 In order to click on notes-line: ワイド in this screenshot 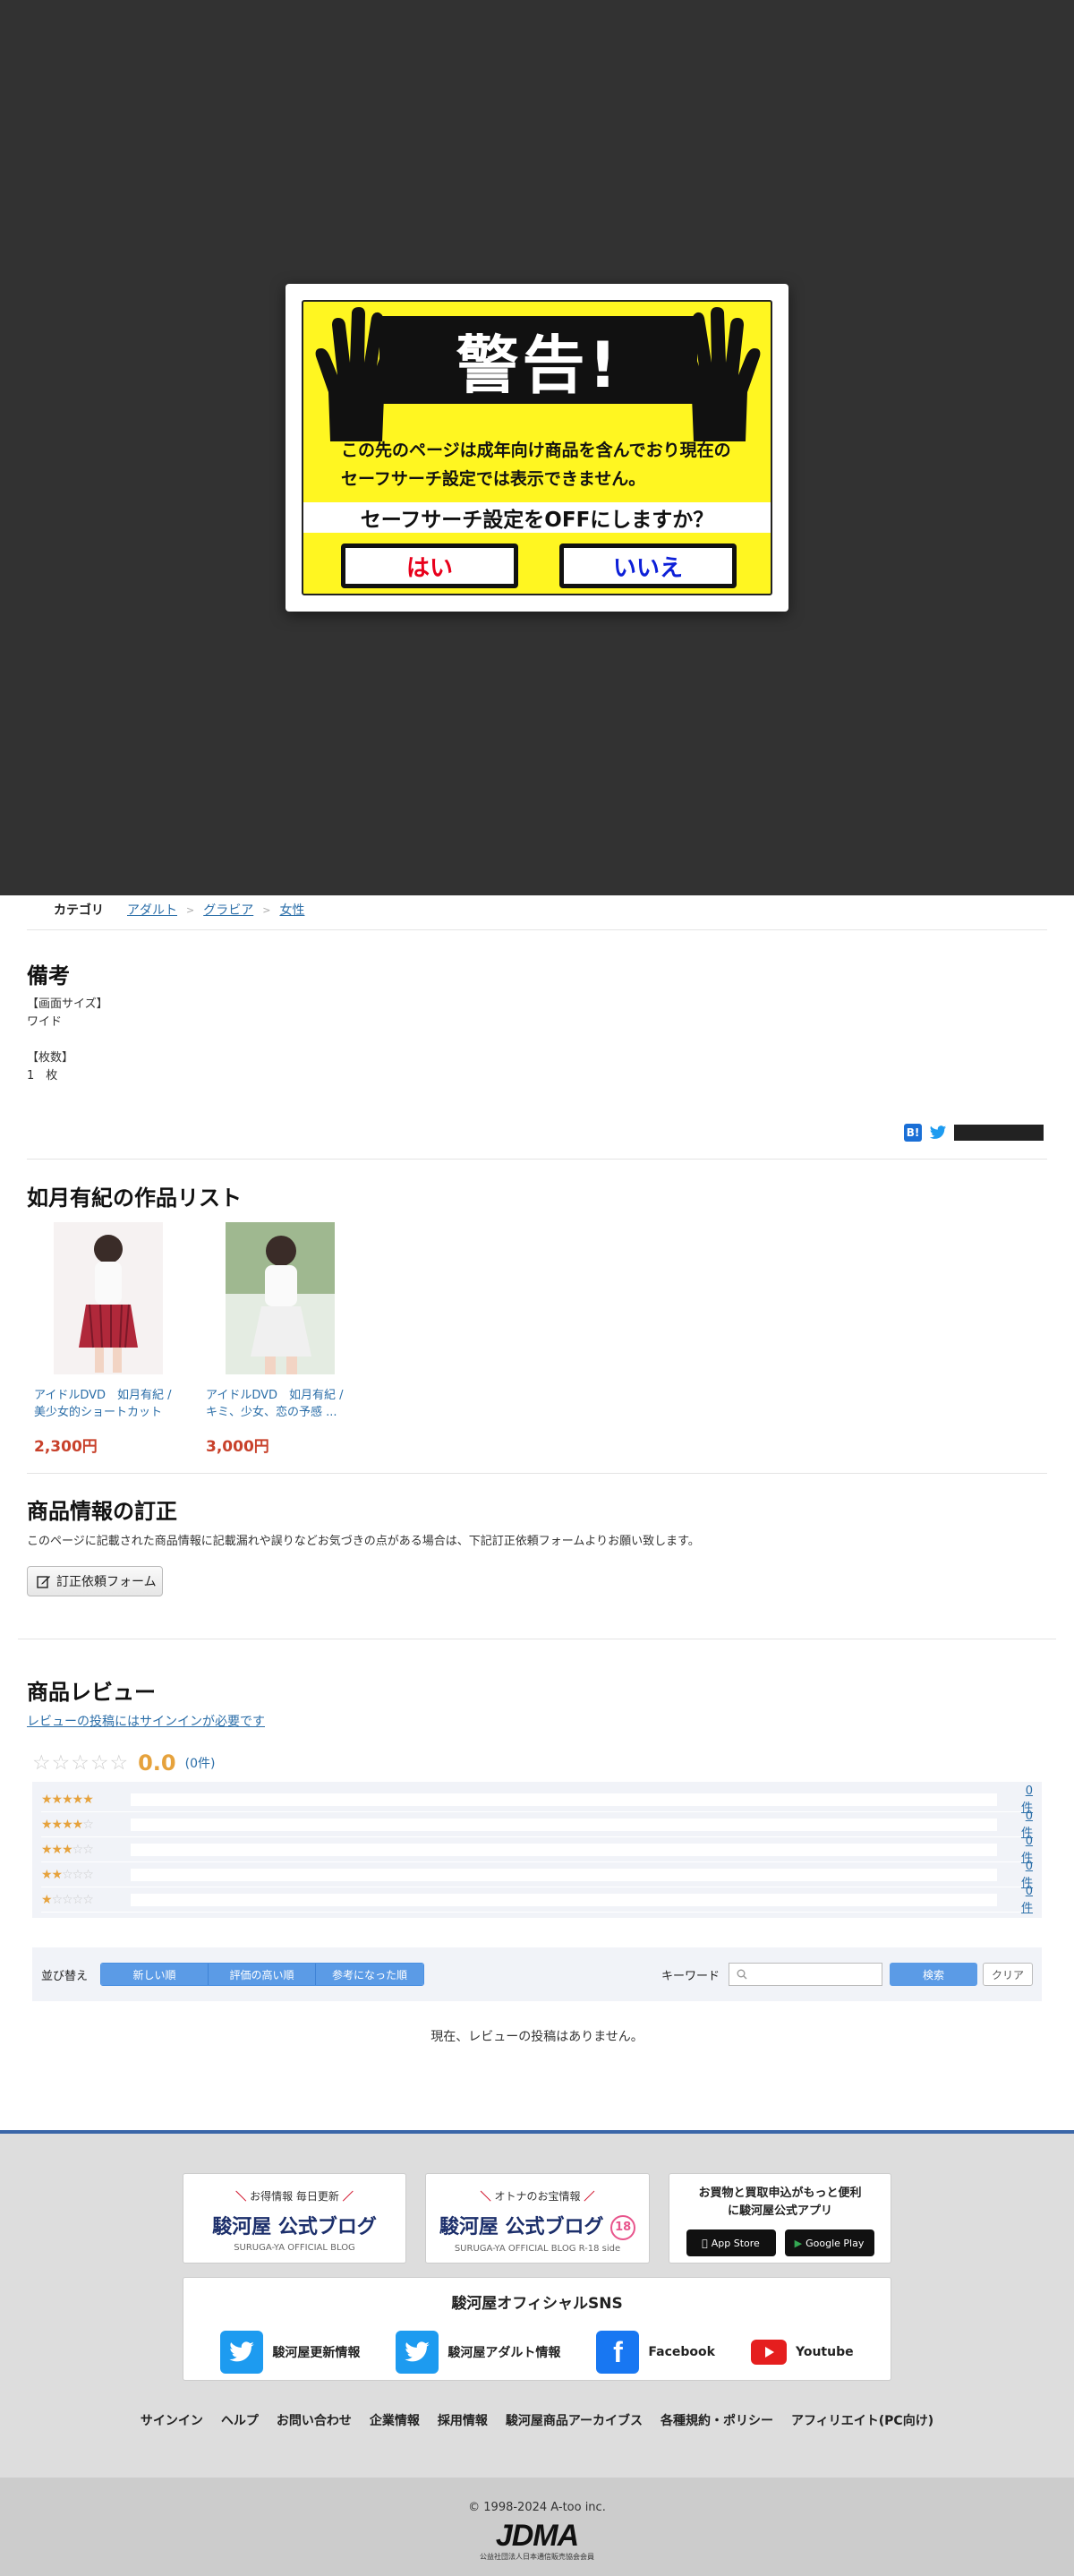, I will do `click(45, 1022)`.